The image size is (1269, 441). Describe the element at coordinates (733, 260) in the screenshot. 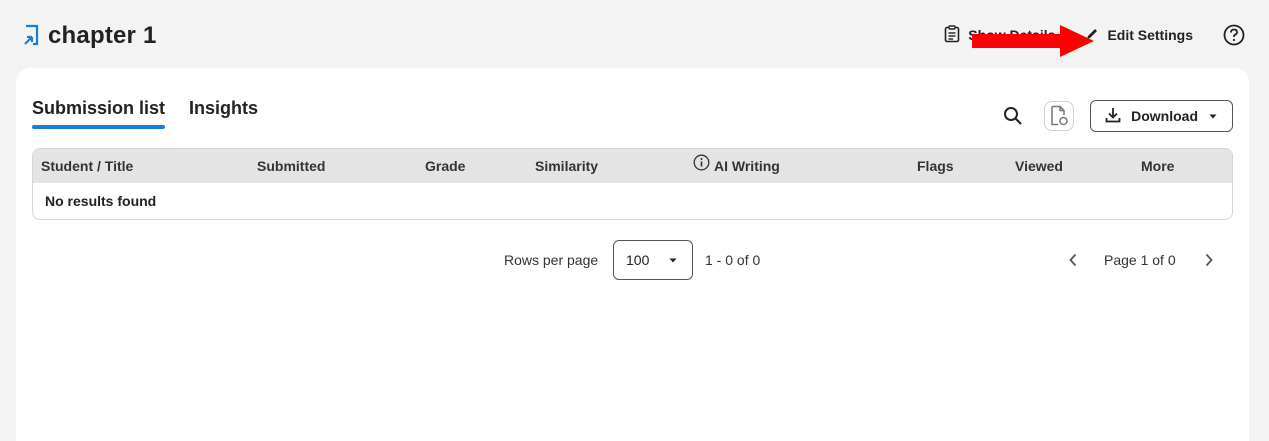

I see `range-text: 1 - 0 of 0` at that location.